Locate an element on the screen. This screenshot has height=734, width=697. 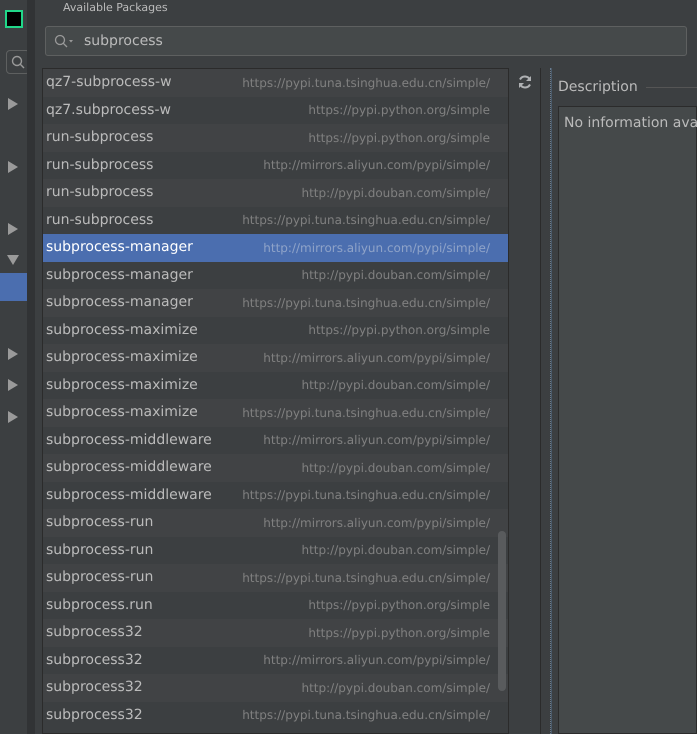
package-row: subprocess32 http://pypi.douban.com/simple/ is located at coordinates (275, 688).